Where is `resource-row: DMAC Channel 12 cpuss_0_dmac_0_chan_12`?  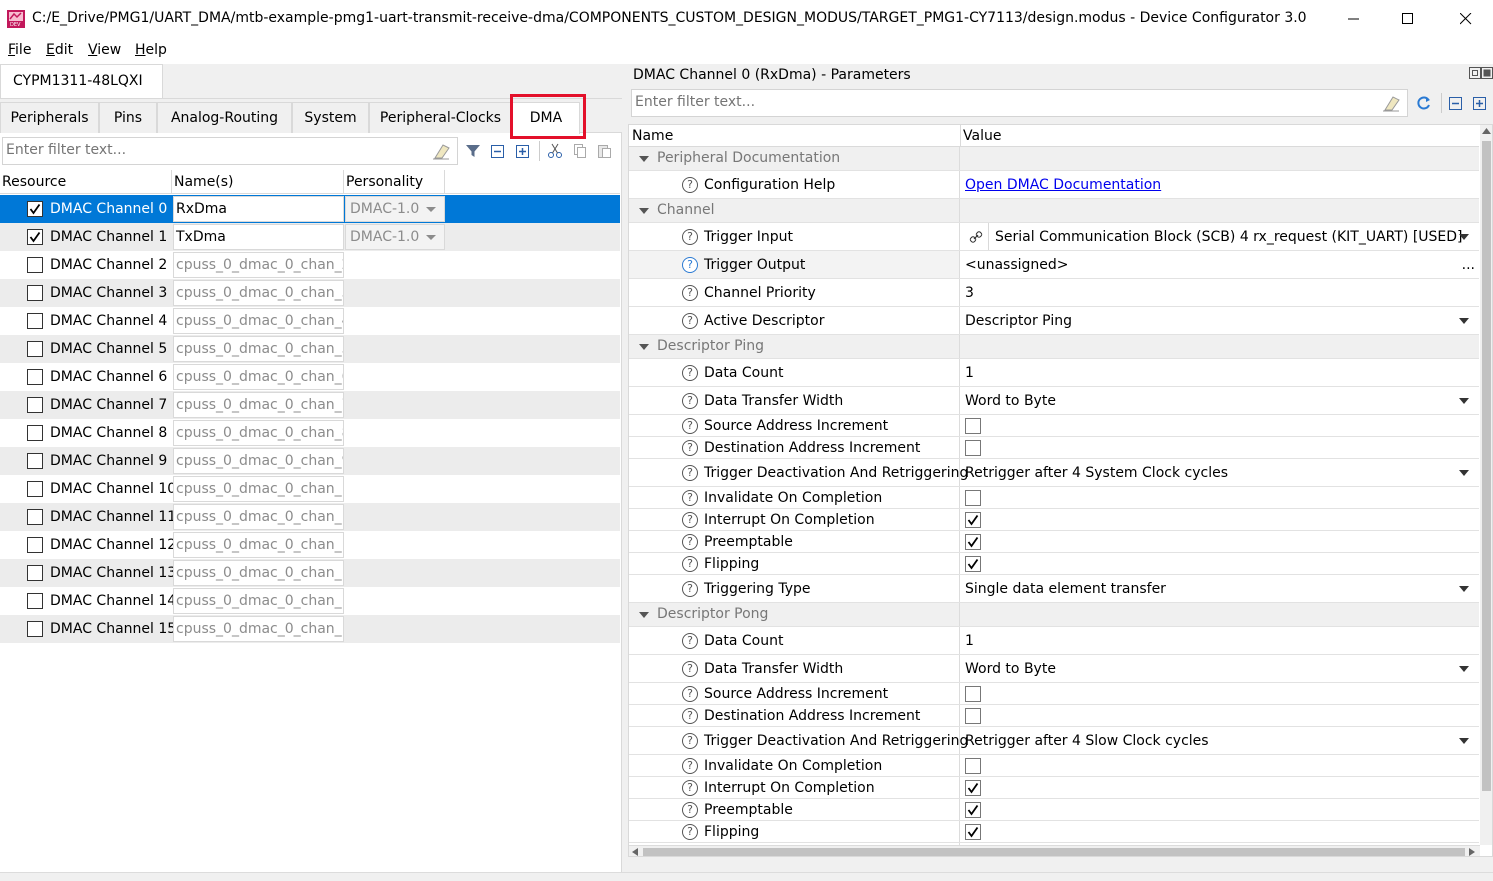 resource-row: DMAC Channel 12 cpuss_0_dmac_0_chan_12 is located at coordinates (310, 545).